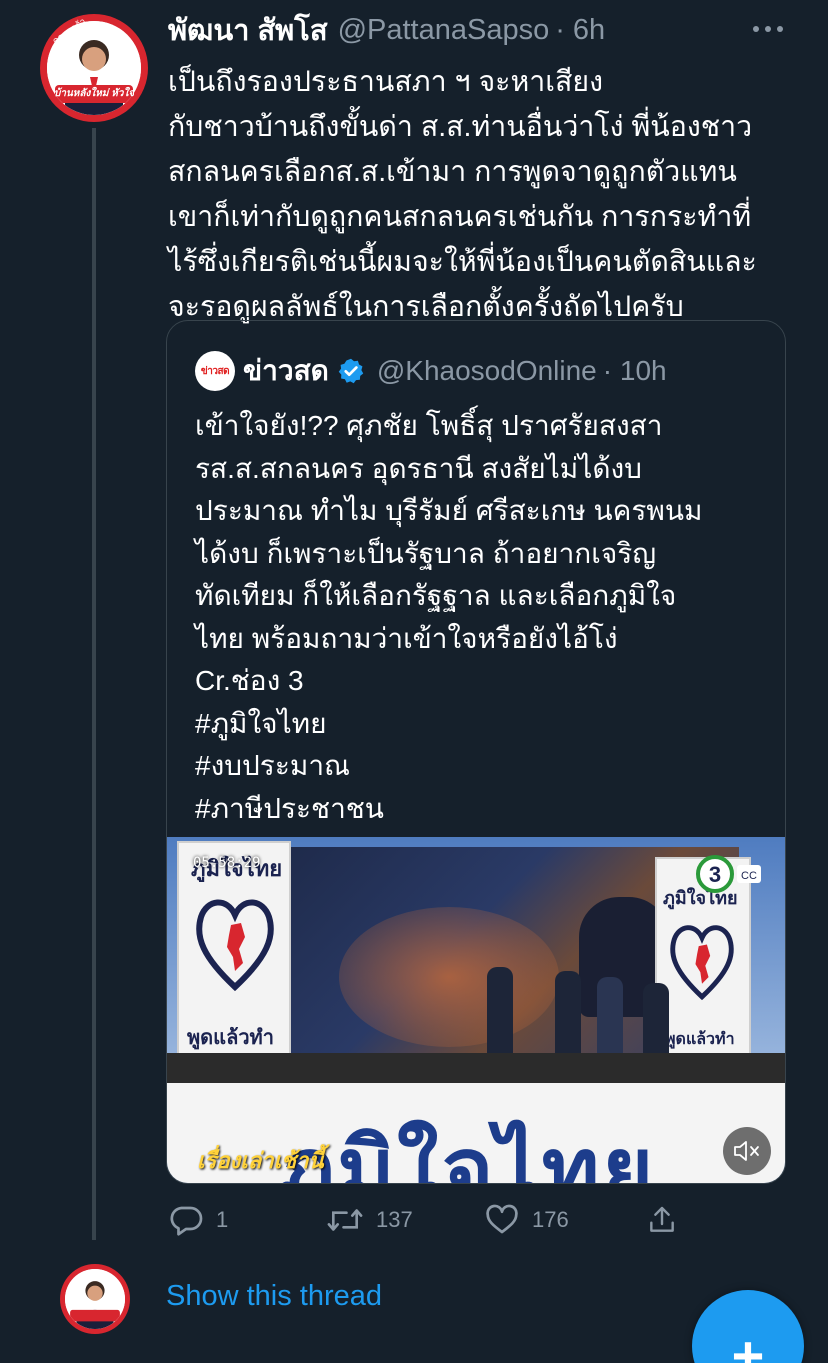  Describe the element at coordinates (449, 510) in the screenshot. I see `quoted-text-line: ประมาณ ทำไม บุรีรัมย์ ศรีสะเกษ นครพนม` at that location.